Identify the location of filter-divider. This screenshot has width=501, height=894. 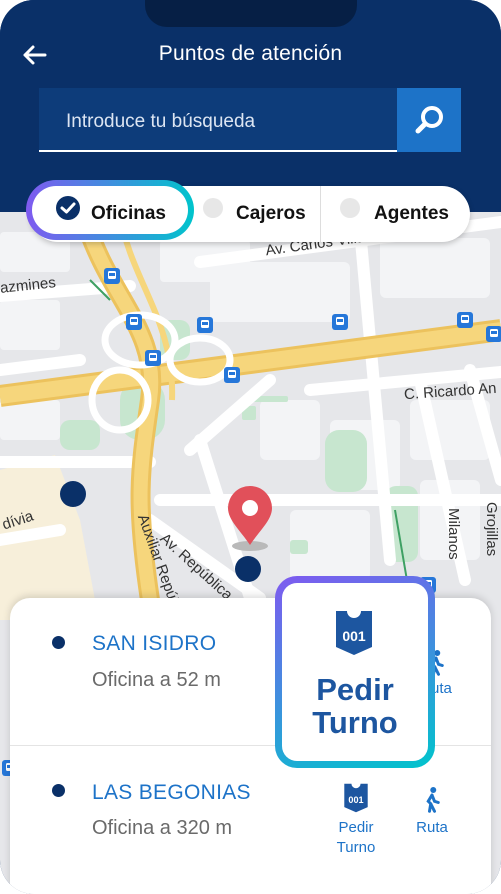
(320, 214).